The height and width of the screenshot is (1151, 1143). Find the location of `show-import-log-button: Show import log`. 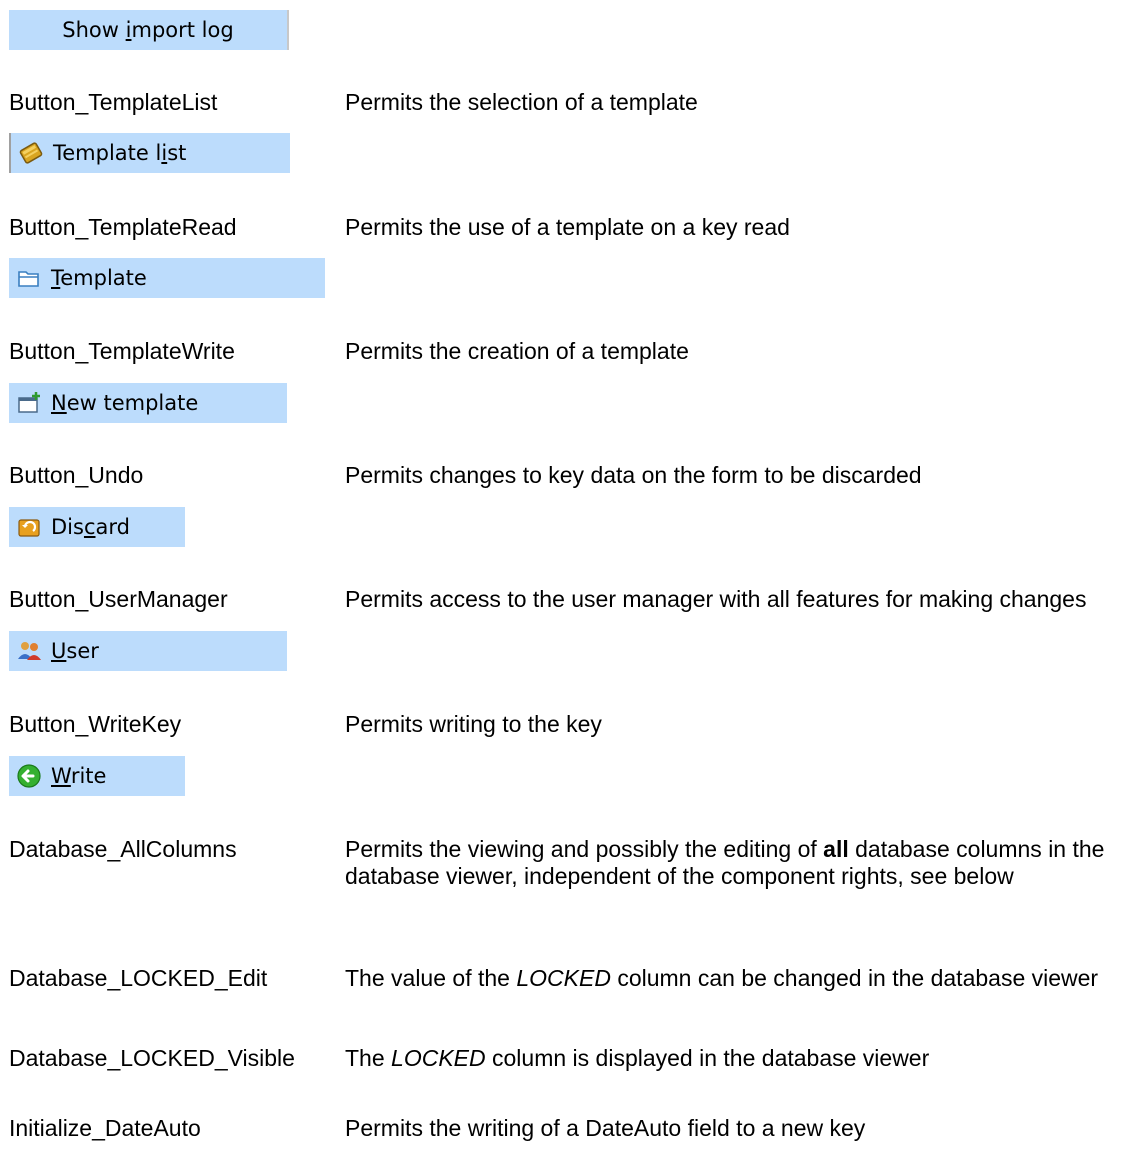

show-import-log-button: Show import log is located at coordinates (149, 30).